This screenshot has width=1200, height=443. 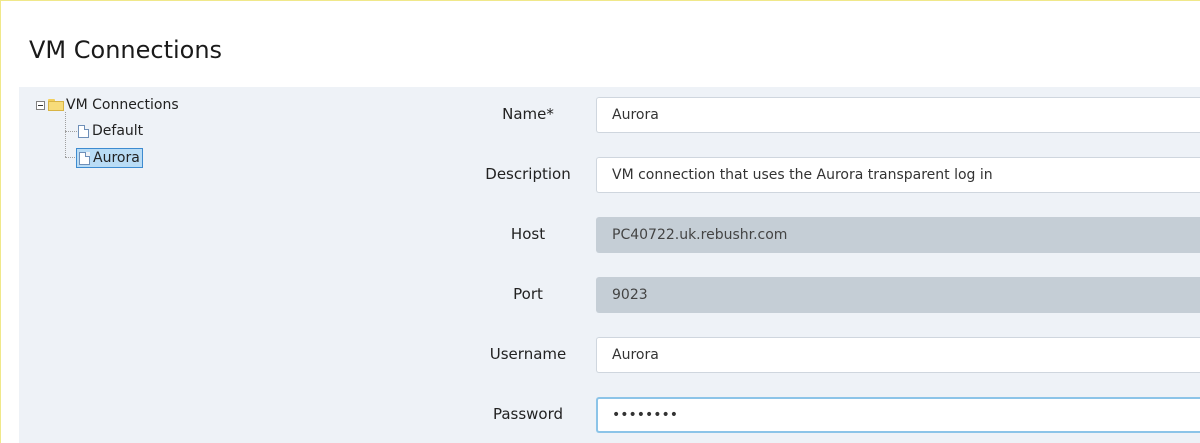 What do you see at coordinates (528, 294) in the screenshot?
I see `port-label: Port` at bounding box center [528, 294].